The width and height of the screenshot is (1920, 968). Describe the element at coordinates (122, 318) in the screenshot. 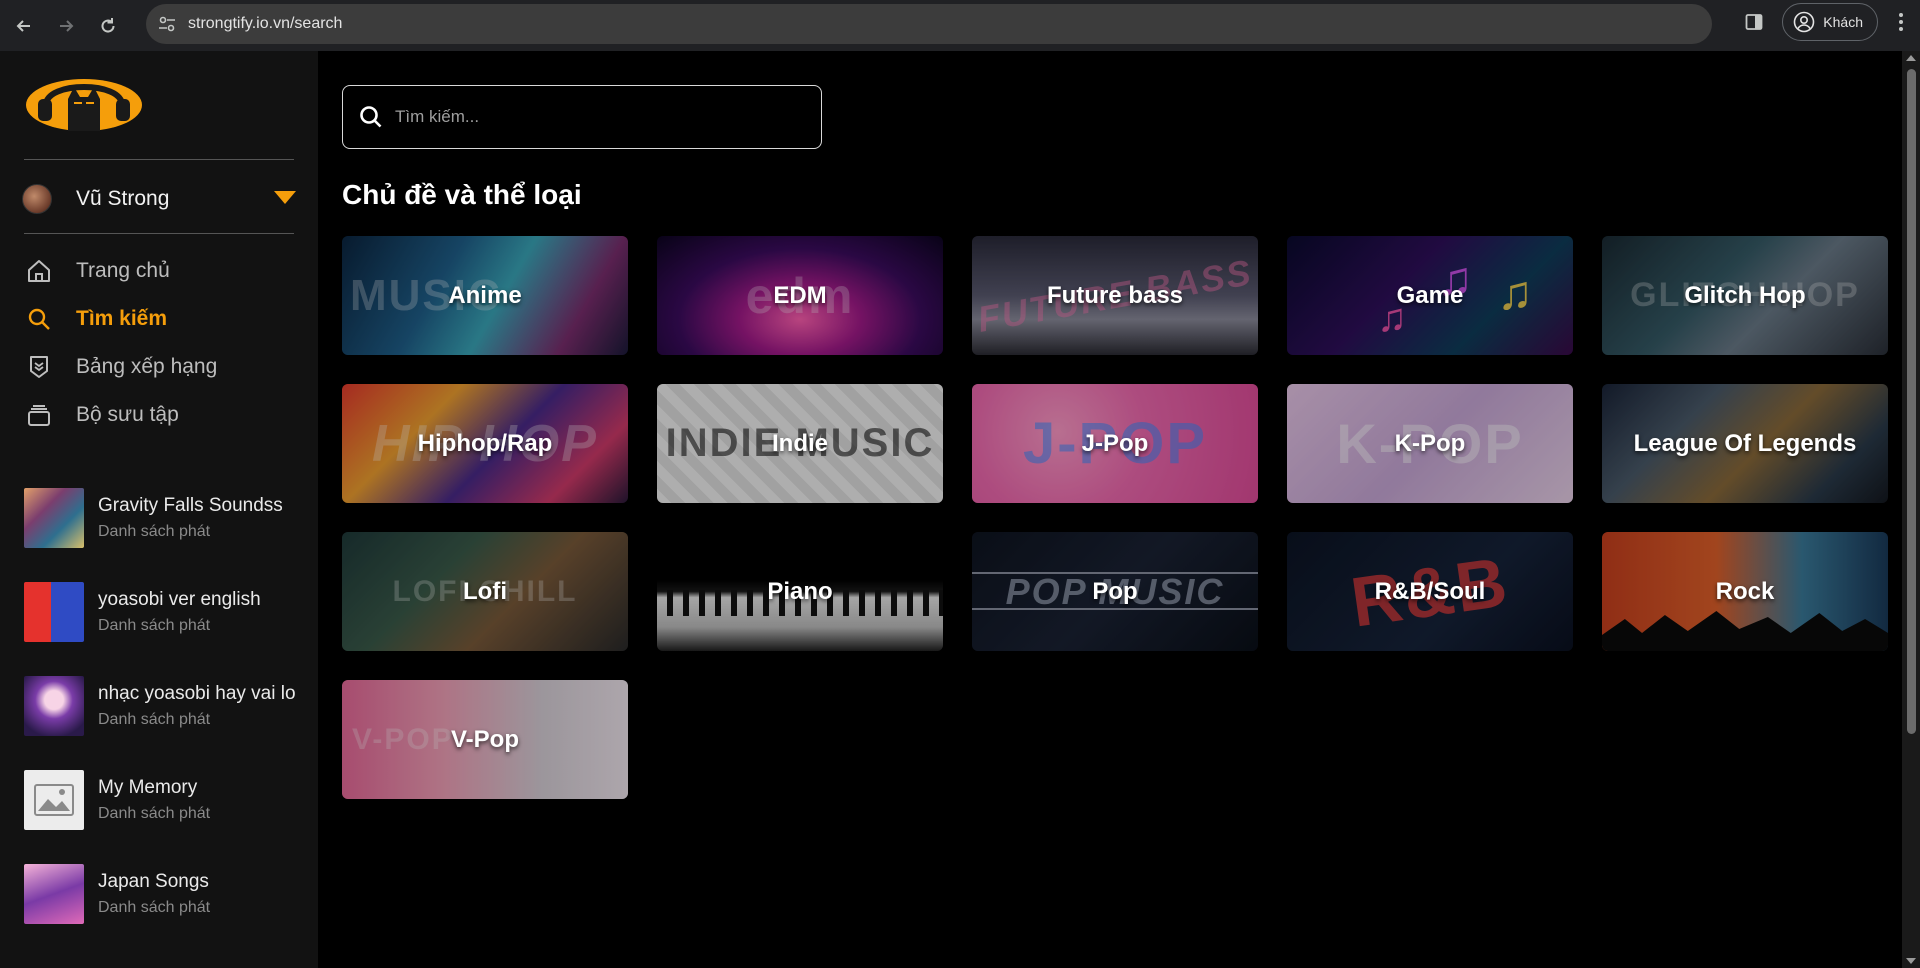

I see `nav-item-label: Tìm kiếm` at that location.